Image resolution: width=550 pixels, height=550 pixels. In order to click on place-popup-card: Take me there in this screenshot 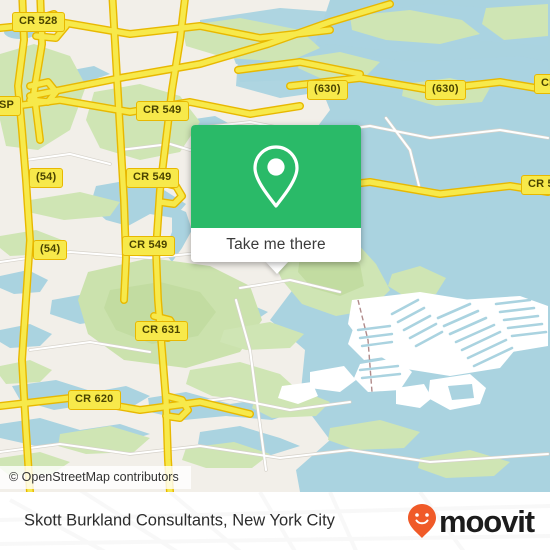, I will do `click(276, 193)`.